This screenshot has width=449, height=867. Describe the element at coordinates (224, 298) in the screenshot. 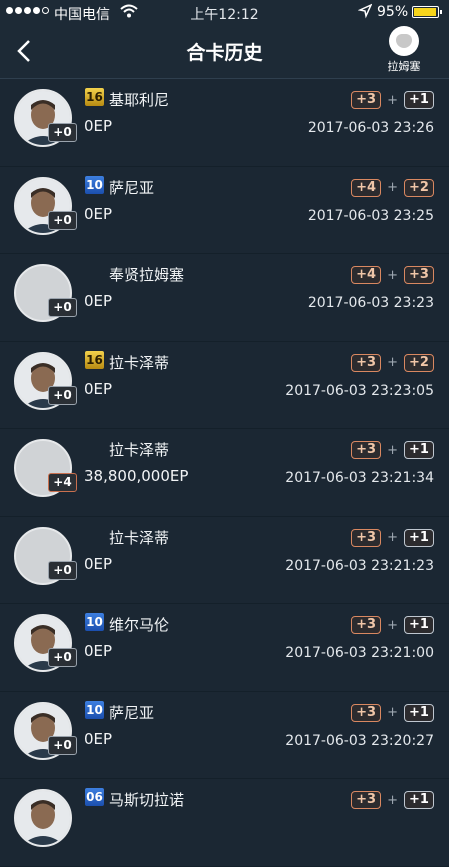

I see `history-row: +0 奉贤拉姆塞 0EP +4 + +3 2017-06-03 23:23` at that location.